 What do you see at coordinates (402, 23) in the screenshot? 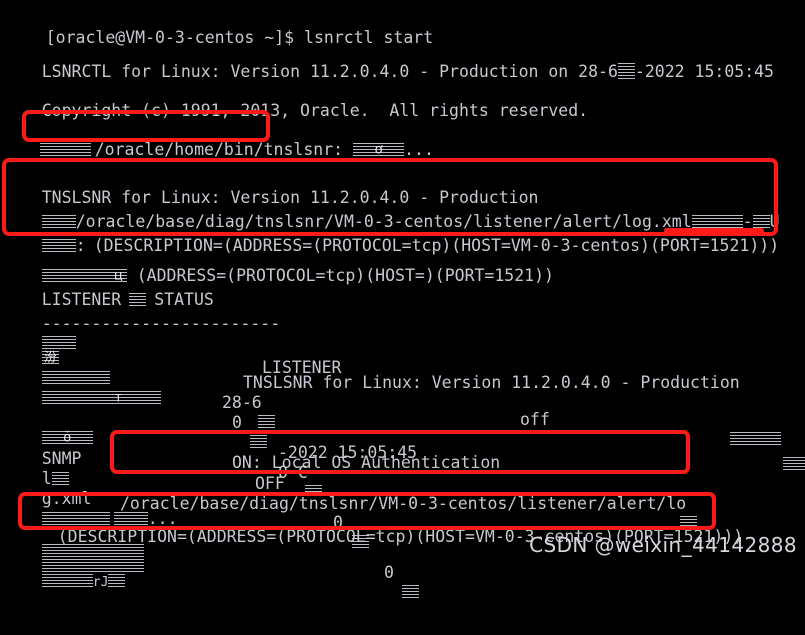
I see `terminal-line-prompt: [oracle@VM-0-3-centos ~]$ lsnrctl start` at bounding box center [402, 23].